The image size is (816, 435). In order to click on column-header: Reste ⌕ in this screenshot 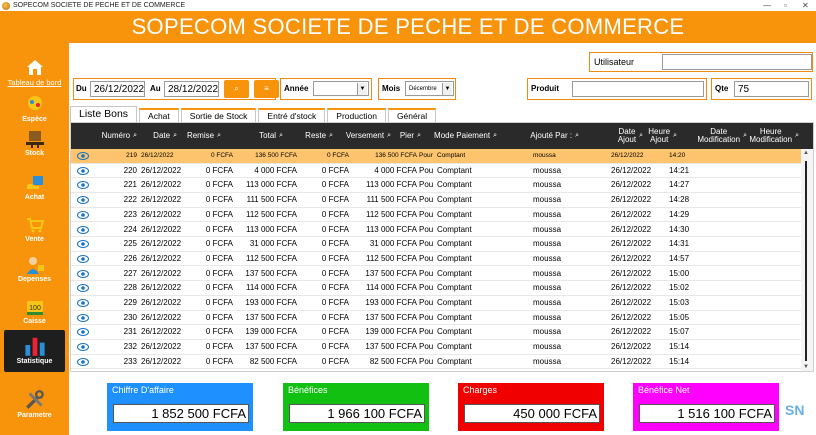, I will do `click(310, 136)`.